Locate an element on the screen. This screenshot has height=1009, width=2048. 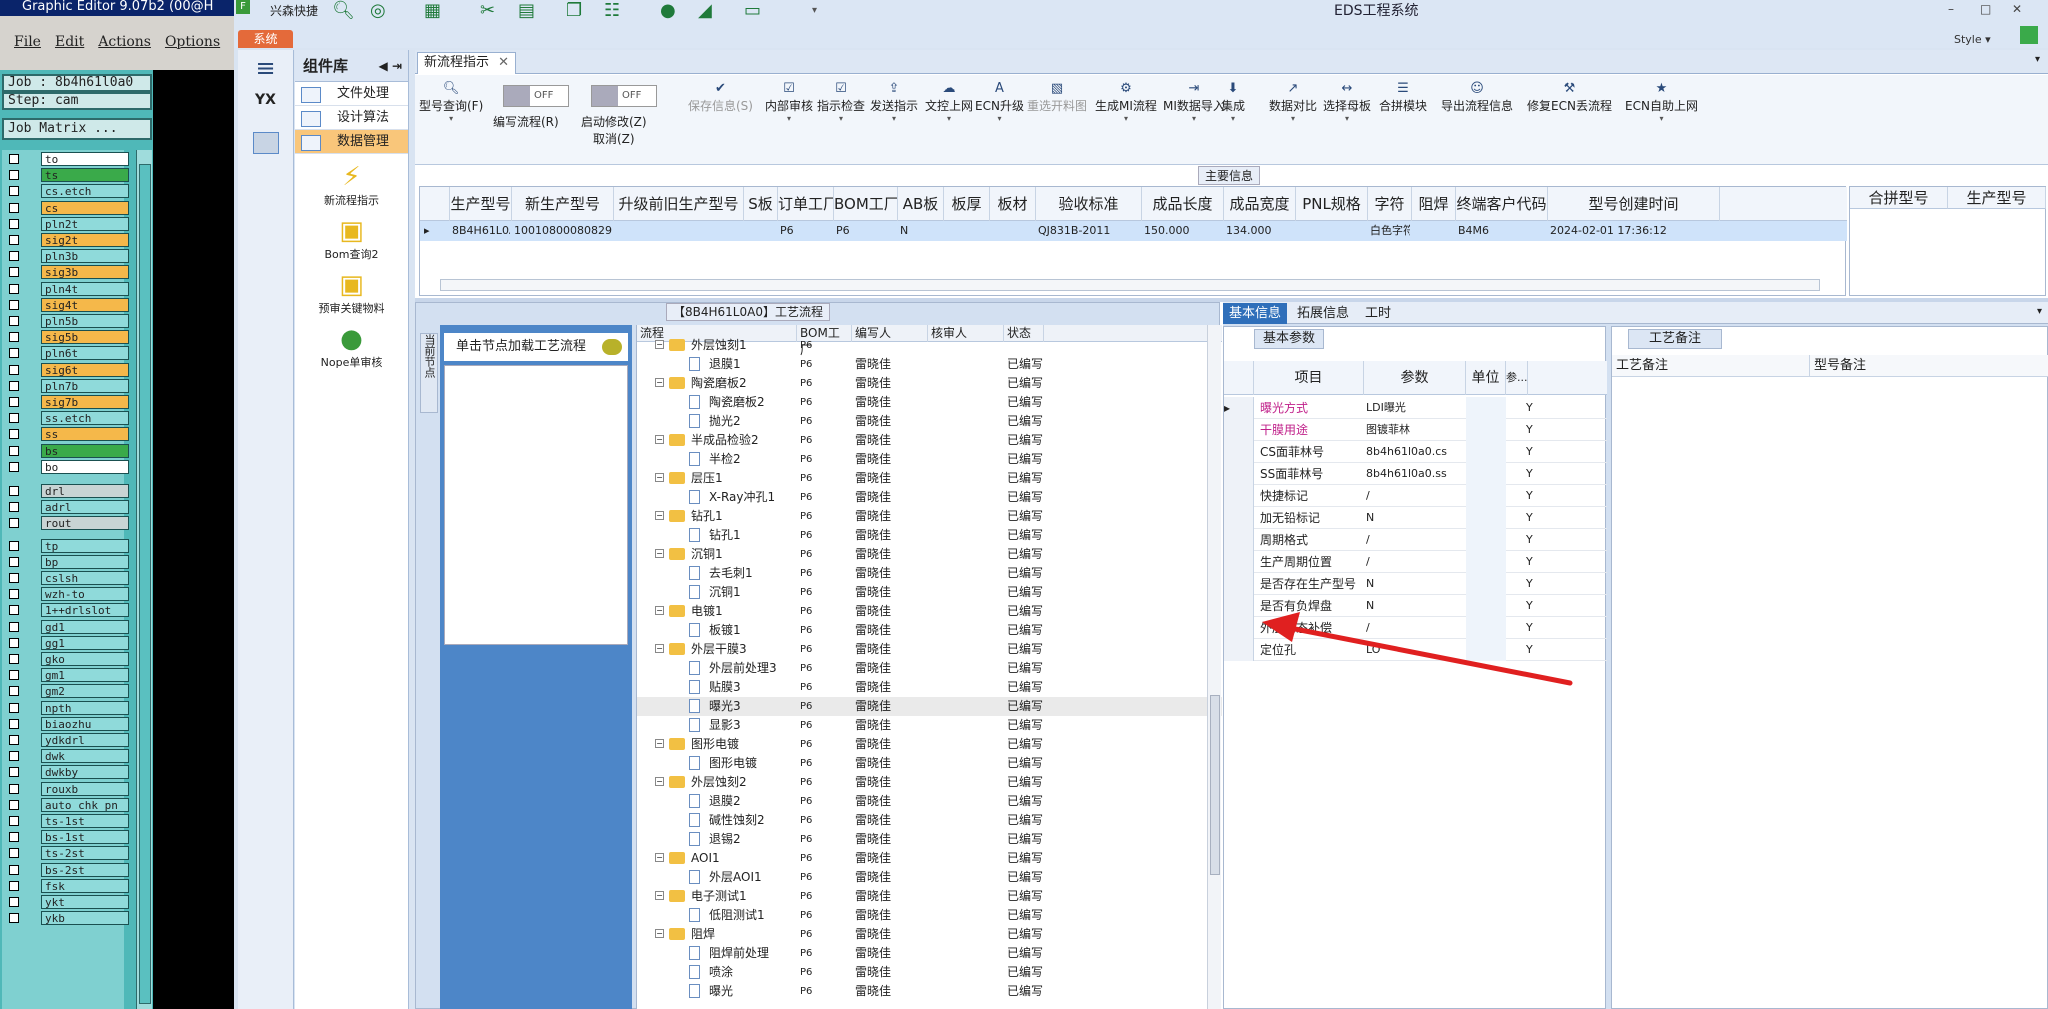
collapse-icon: ◀ ⇥ is located at coordinates (390, 66).